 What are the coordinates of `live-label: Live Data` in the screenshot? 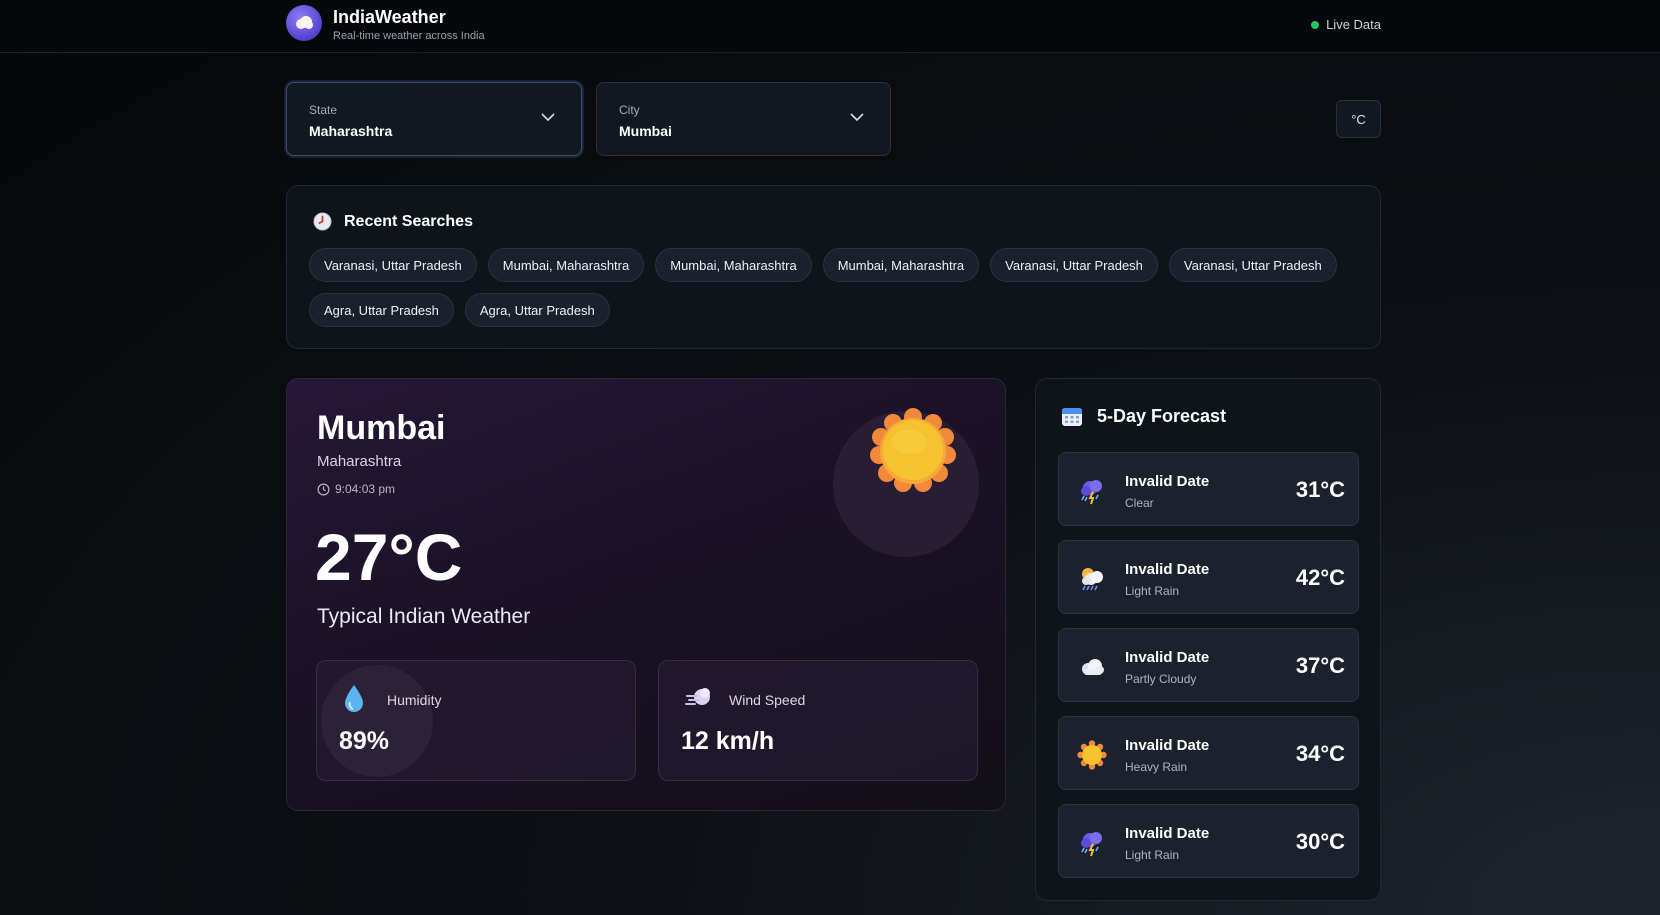 It's located at (1353, 24).